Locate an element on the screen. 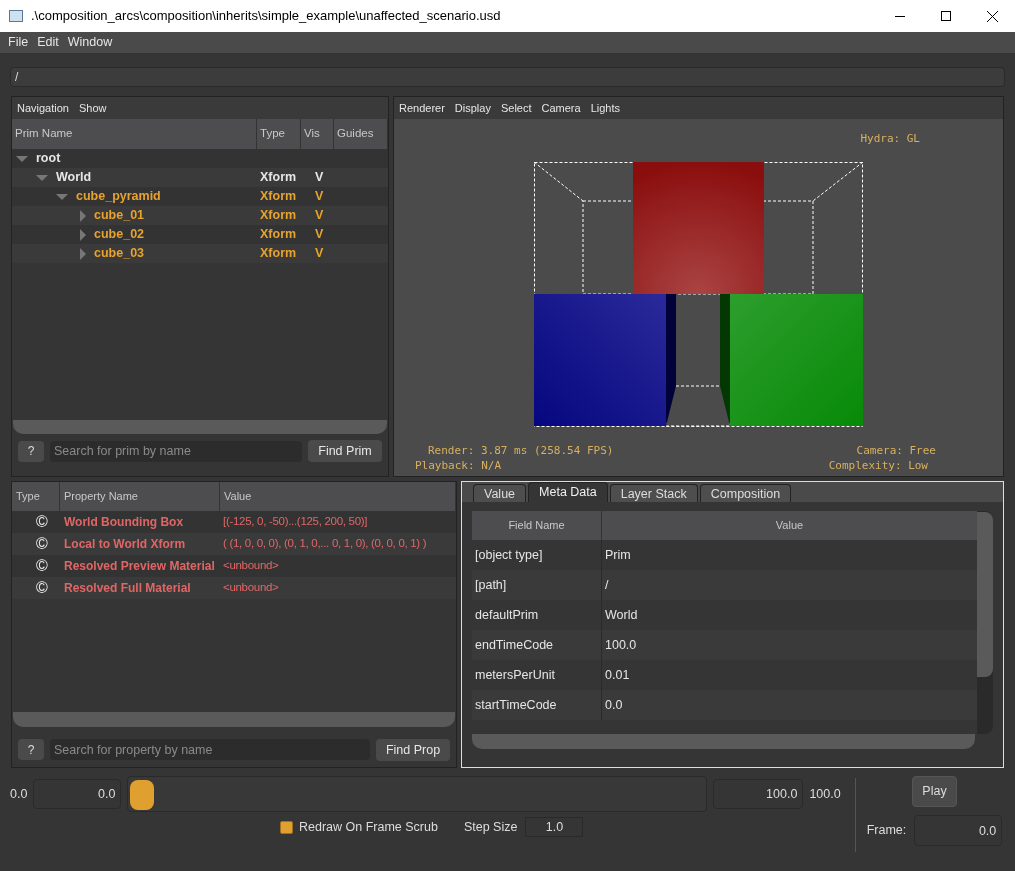 This screenshot has width=1015, height=871. field-value: Prim is located at coordinates (617, 555).